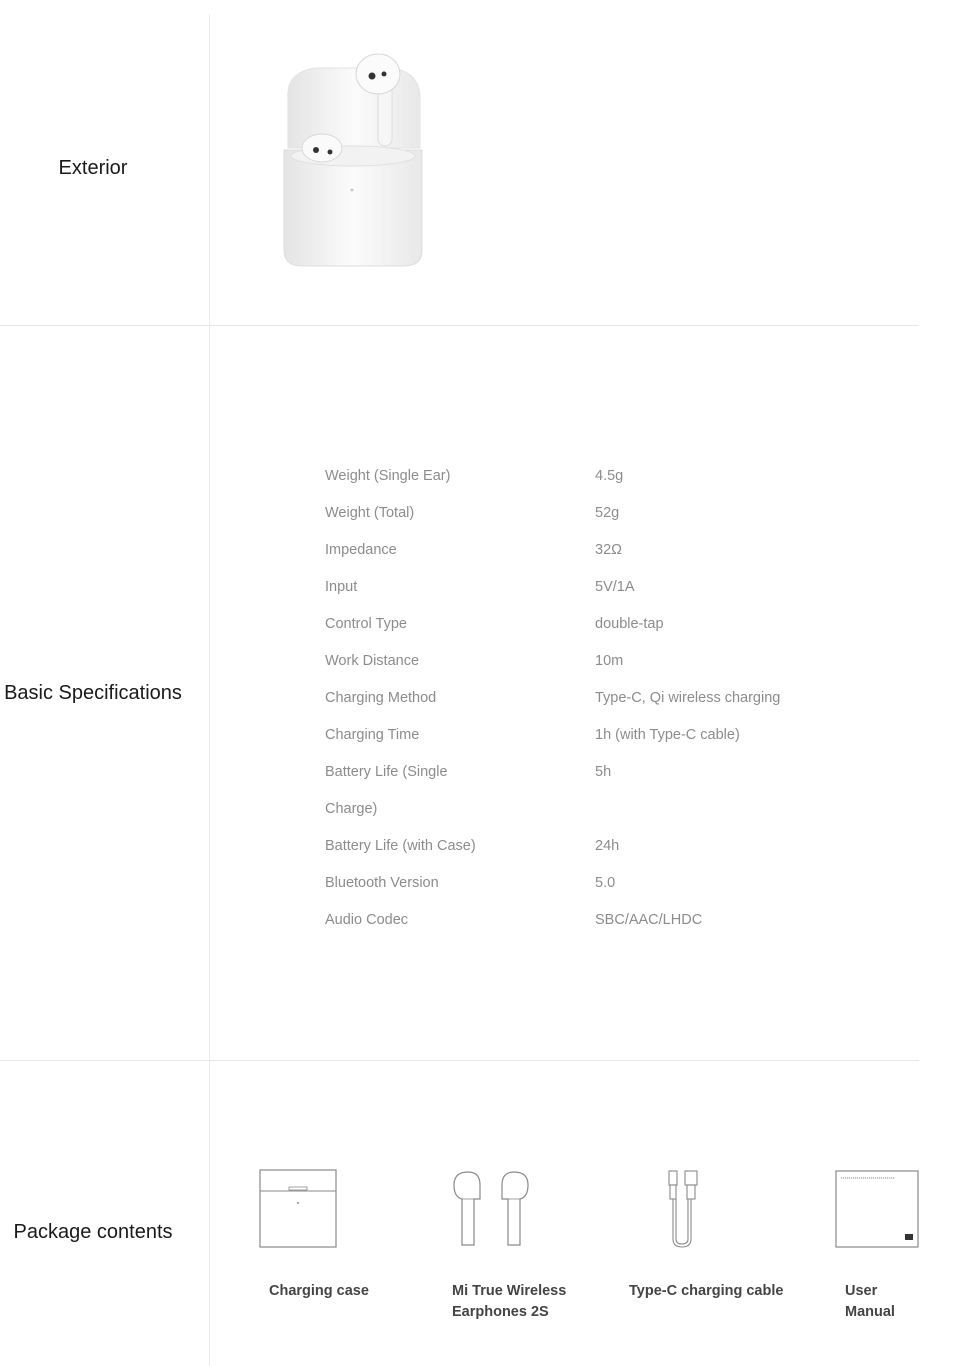 The image size is (960, 1366). I want to click on spec-value: 52g, so click(607, 513).